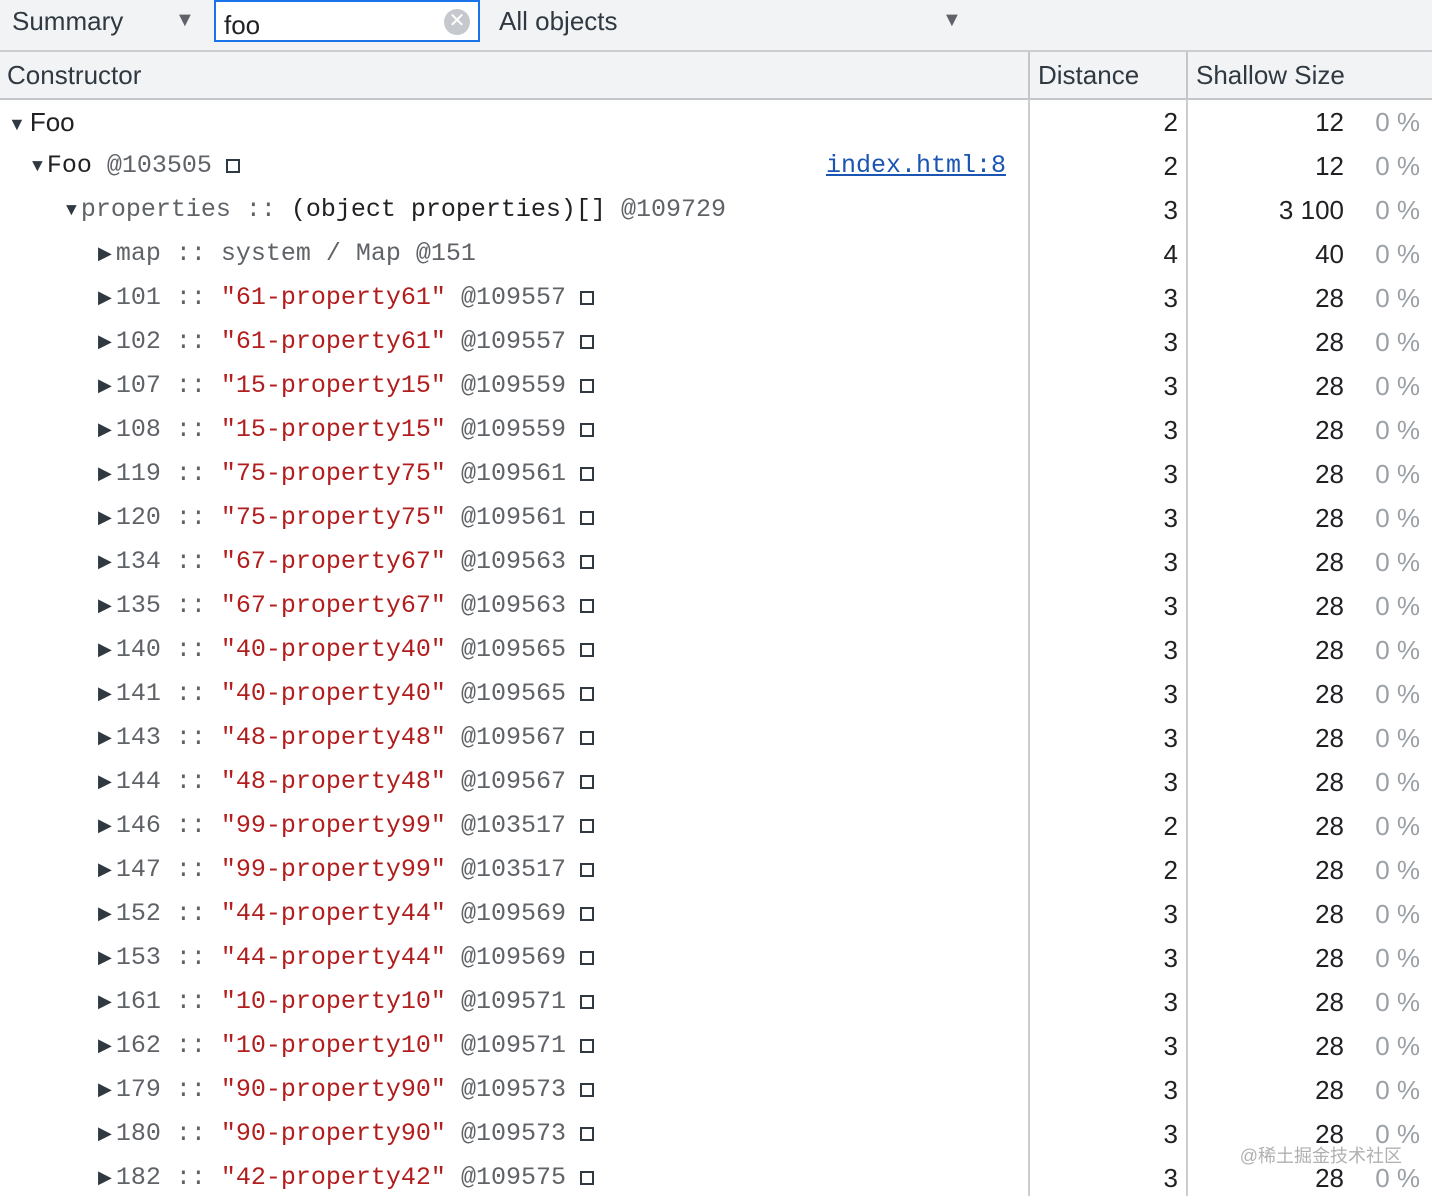 The image size is (1432, 1201). I want to click on table-row: ▶ 162 :: "10-property10" @109571 3 28 0 %, so click(716, 1046).